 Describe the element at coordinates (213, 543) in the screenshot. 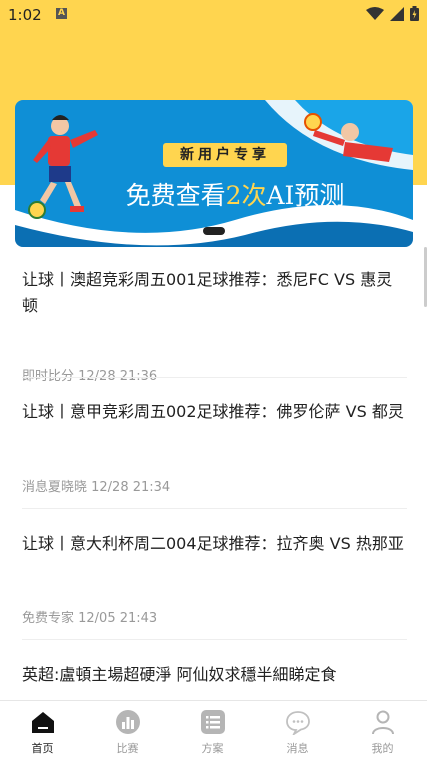

I see `article-title: 让球丨意大利杯周二004足球推荐：拉齐奥 VS 热那亚` at that location.